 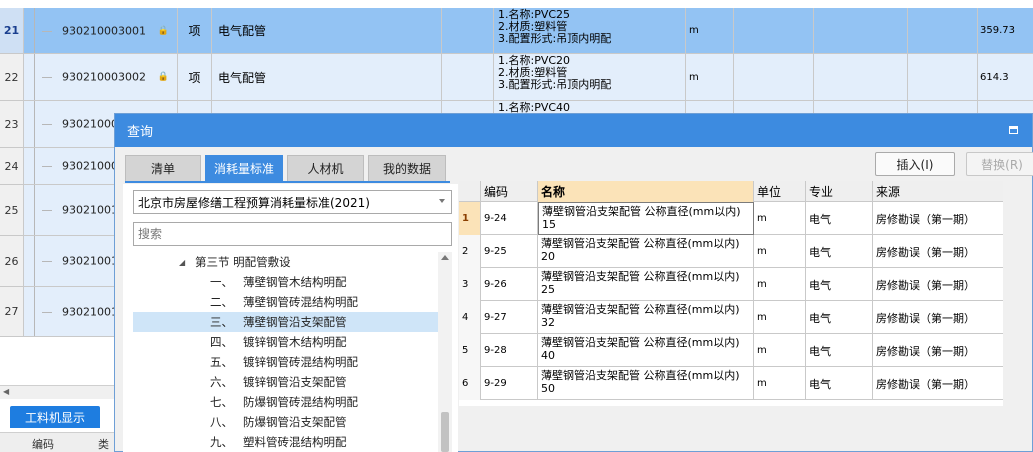 I want to click on table-row: 4 9-27 薄壁钢管沿支架配管 公称直径(mm以内) 32 m 电气 房修勘误（第一期）, so click(x=731, y=317).